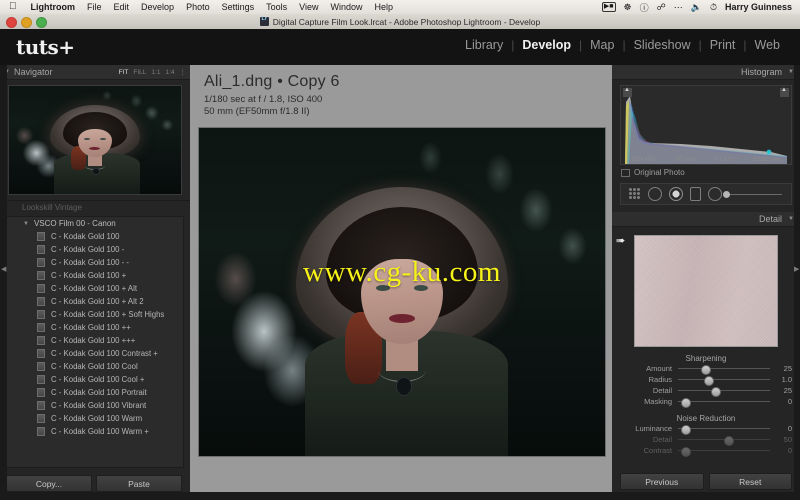 This screenshot has width=800, height=500. I want to click on menu-item-file: File, so click(94, 7).